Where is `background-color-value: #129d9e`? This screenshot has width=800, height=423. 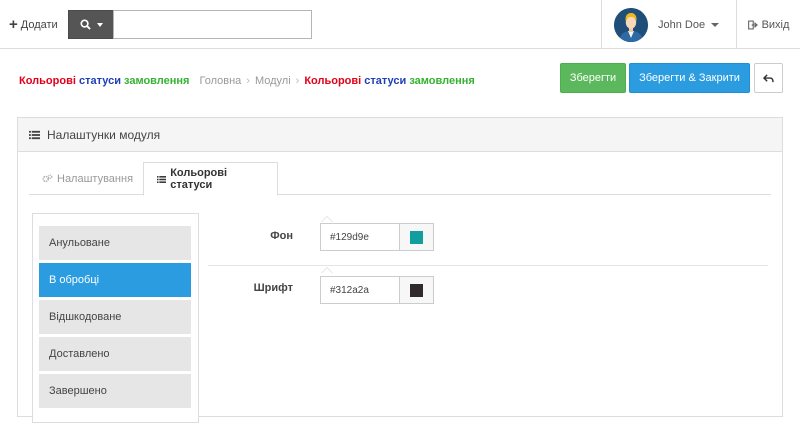 background-color-value: #129d9e is located at coordinates (349, 237).